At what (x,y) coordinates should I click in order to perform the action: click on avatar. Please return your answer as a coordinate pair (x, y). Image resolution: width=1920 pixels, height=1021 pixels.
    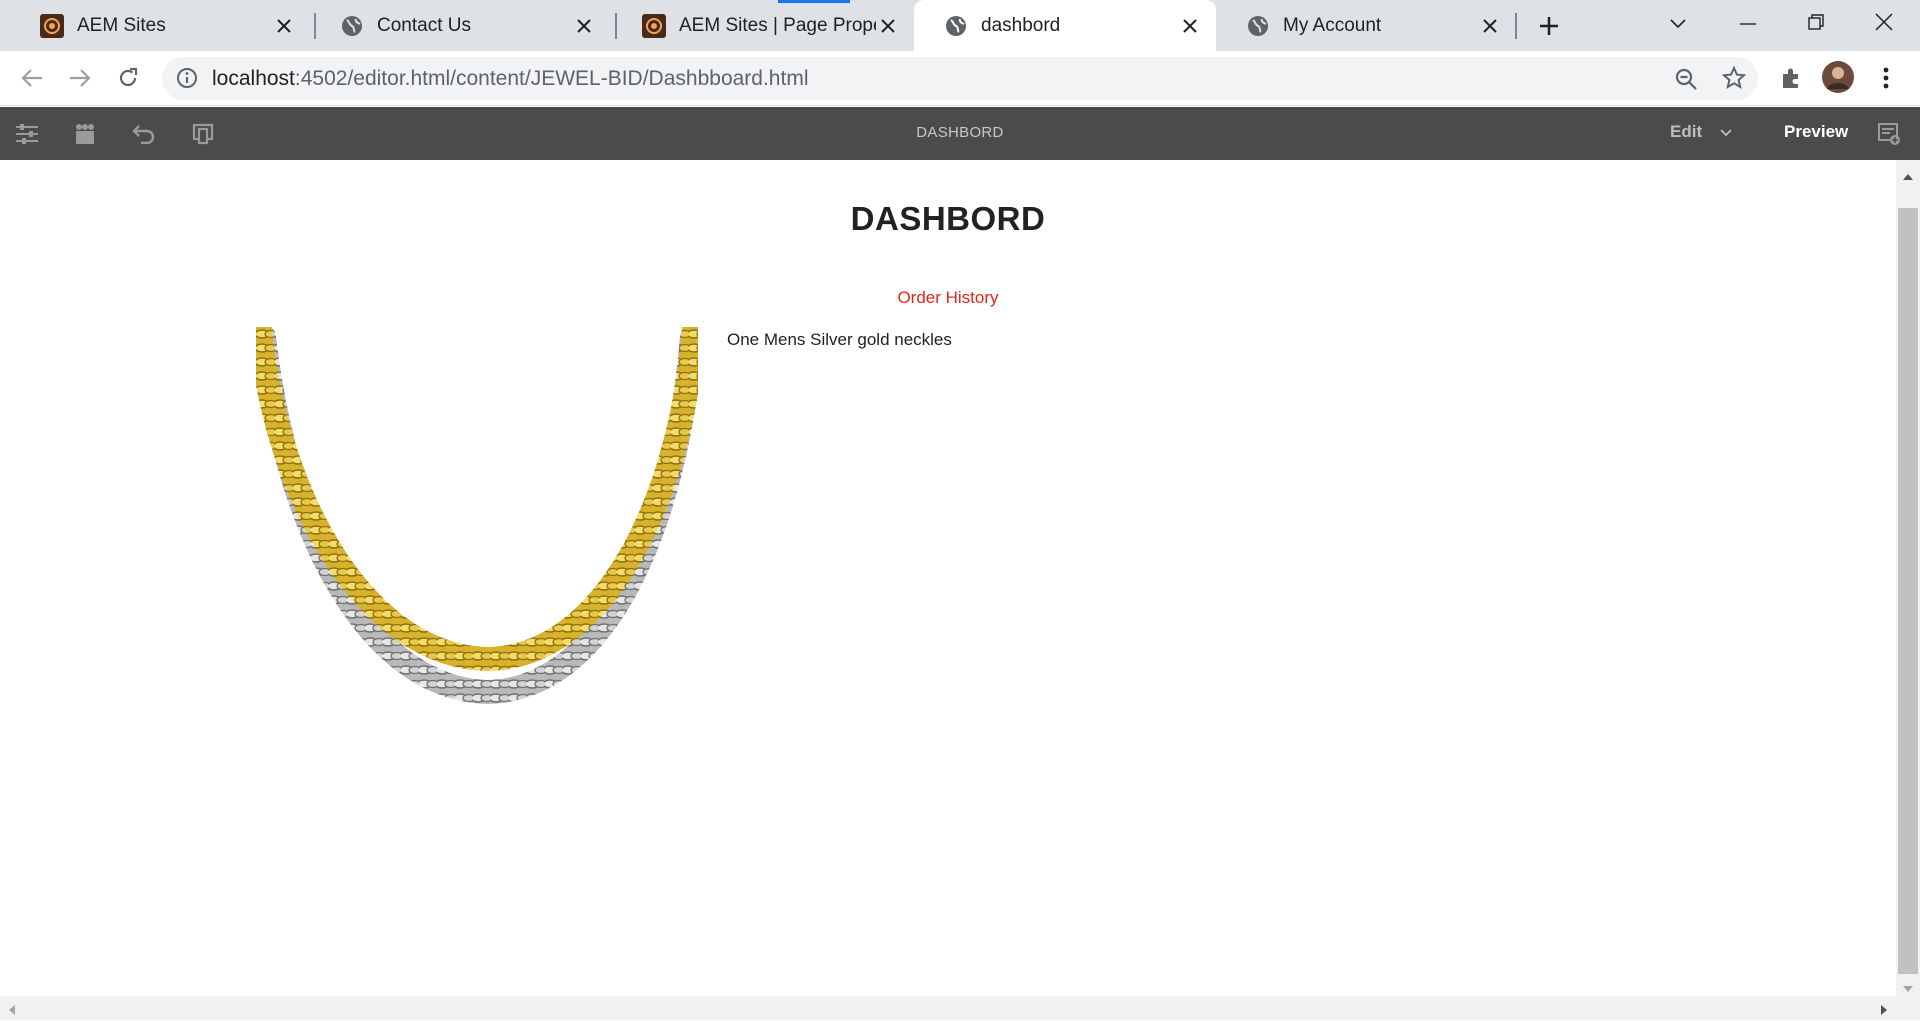
    Looking at the image, I should click on (1838, 77).